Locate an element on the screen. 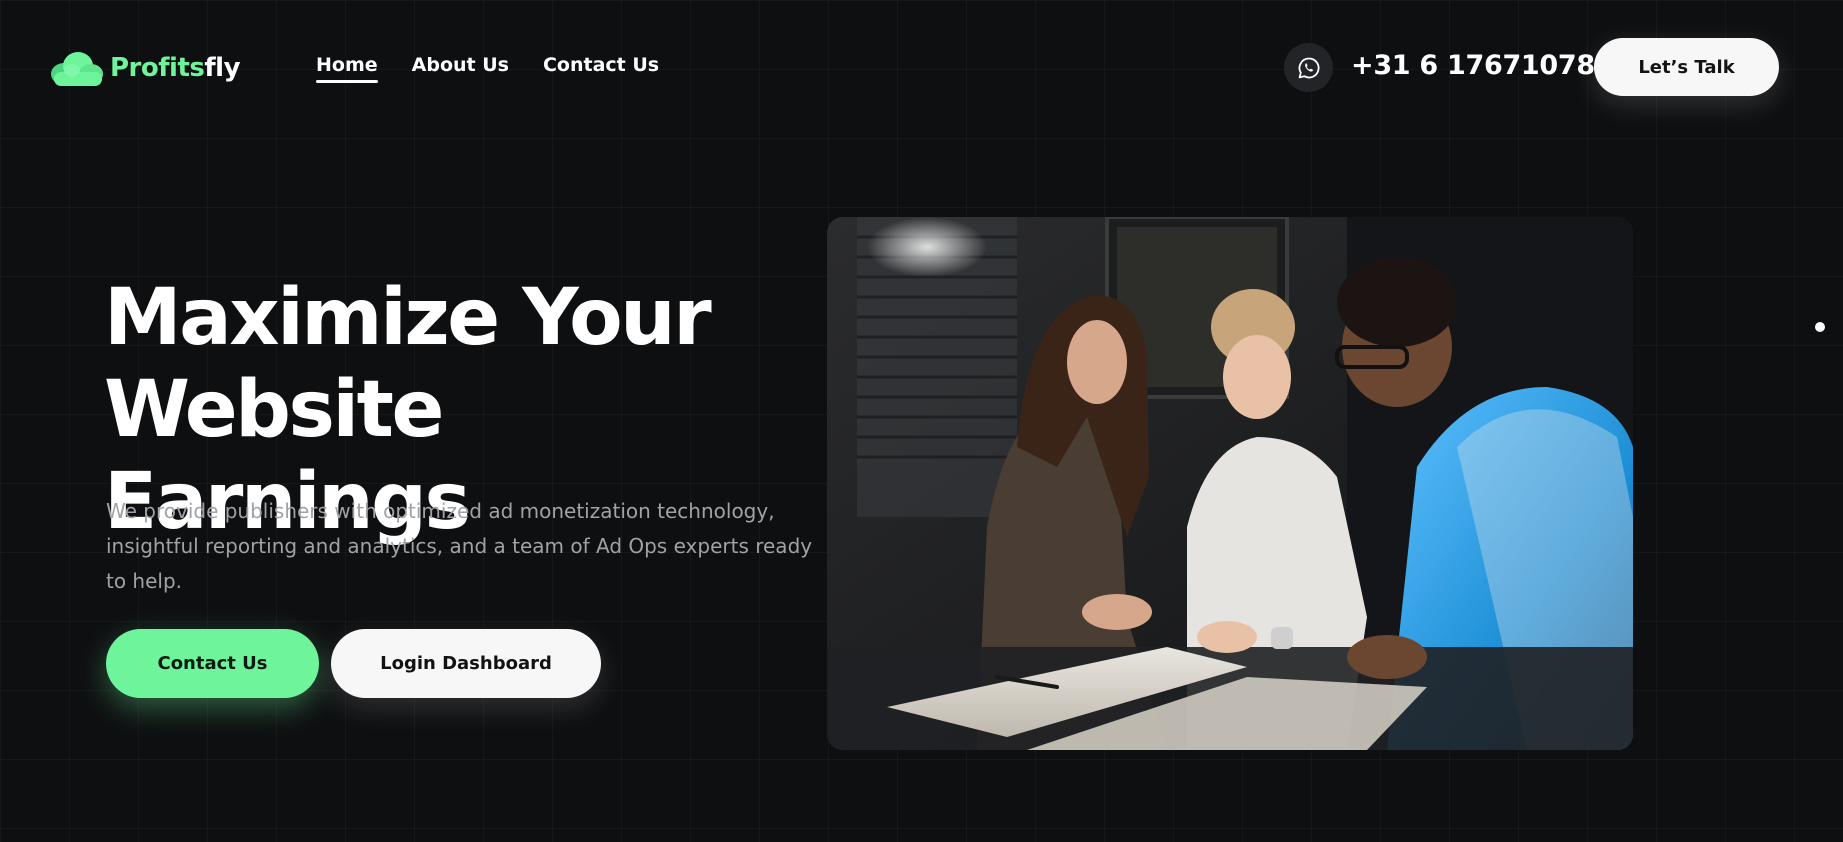 Image resolution: width=1843 pixels, height=842 pixels. cloud-logo-icon is located at coordinates (77, 69).